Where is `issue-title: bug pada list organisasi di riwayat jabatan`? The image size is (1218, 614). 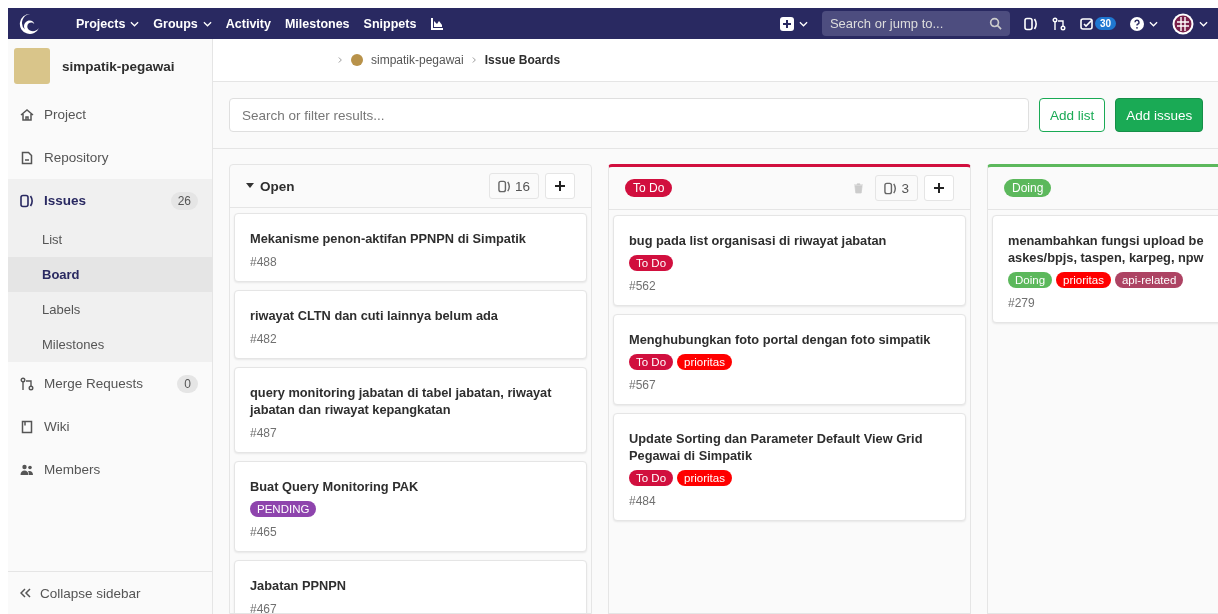
issue-title: bug pada list organisasi di riwayat jabatan is located at coordinates (789, 240).